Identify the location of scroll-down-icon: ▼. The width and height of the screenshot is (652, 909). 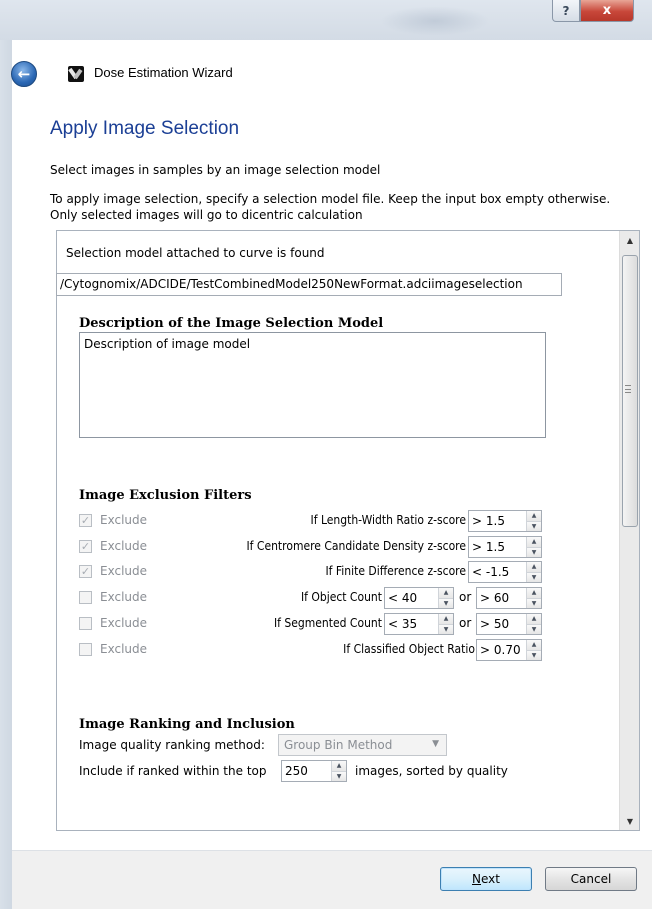
(630, 821).